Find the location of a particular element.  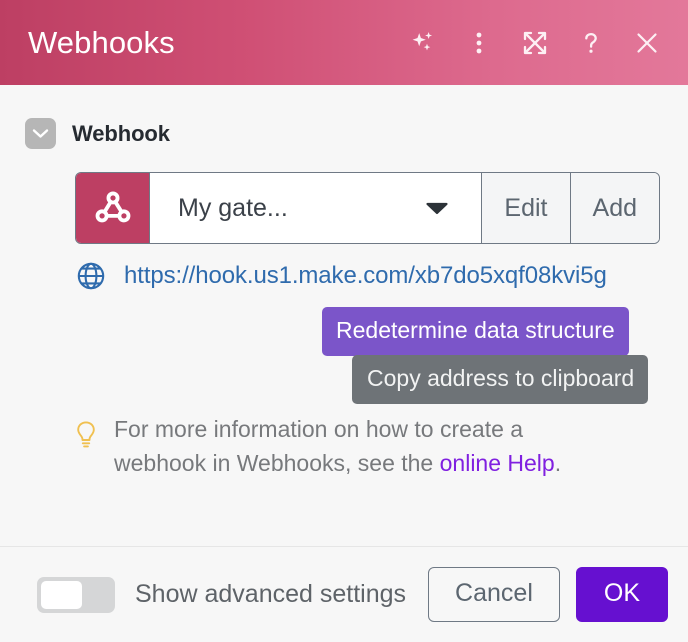

show-advanced-settings-toggle is located at coordinates (76, 594).